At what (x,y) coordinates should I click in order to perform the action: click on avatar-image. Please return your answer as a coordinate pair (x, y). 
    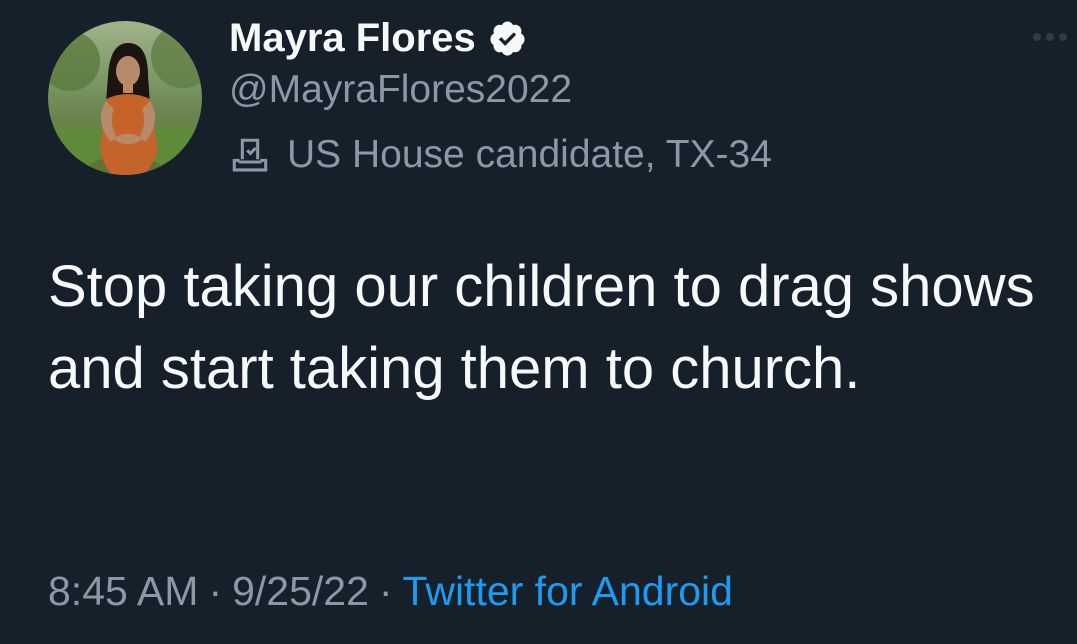
    Looking at the image, I should click on (125, 98).